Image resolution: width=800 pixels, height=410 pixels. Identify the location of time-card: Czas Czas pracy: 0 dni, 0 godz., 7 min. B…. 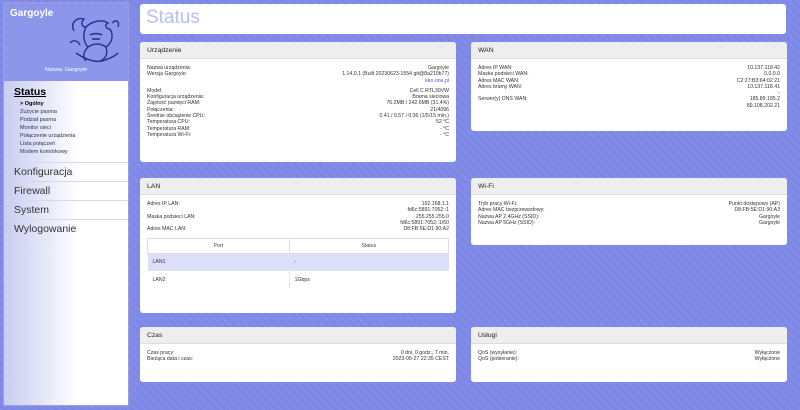
(298, 354).